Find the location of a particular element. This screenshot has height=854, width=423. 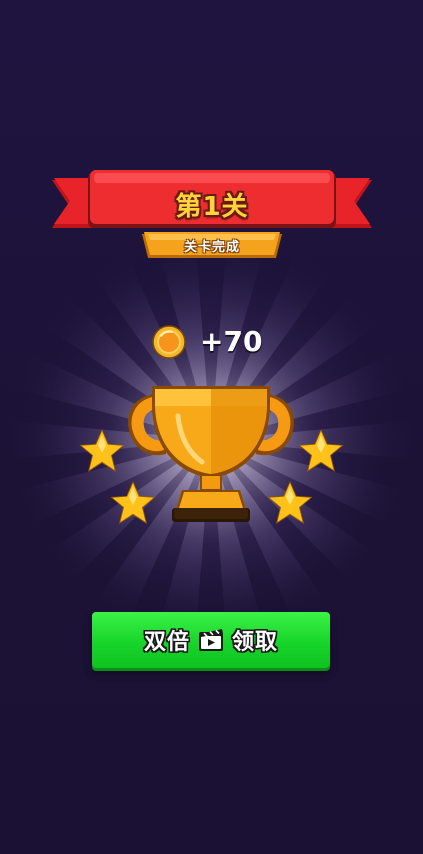

trophy-icon is located at coordinates (211, 454).